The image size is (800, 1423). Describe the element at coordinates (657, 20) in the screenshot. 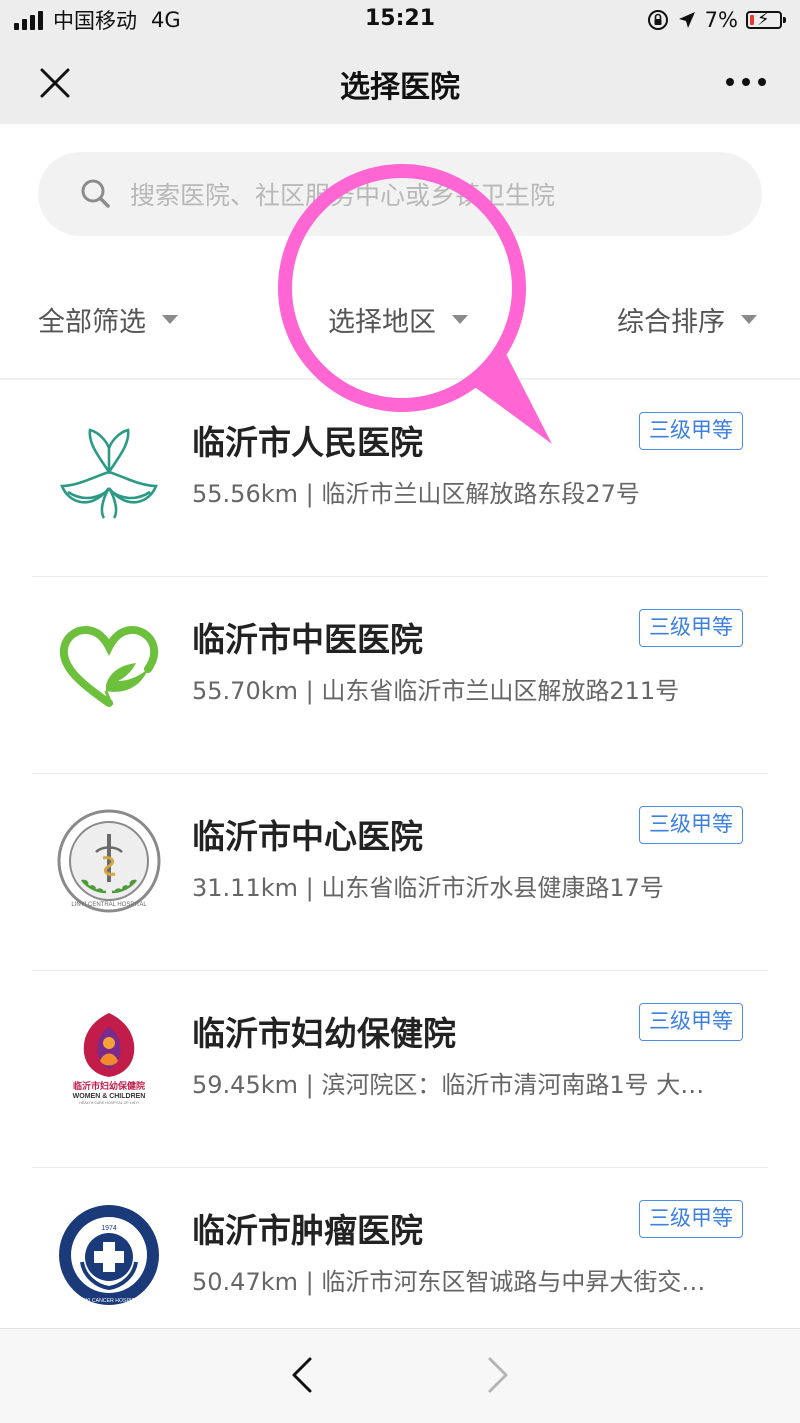

I see `orientation-lock-icon` at that location.